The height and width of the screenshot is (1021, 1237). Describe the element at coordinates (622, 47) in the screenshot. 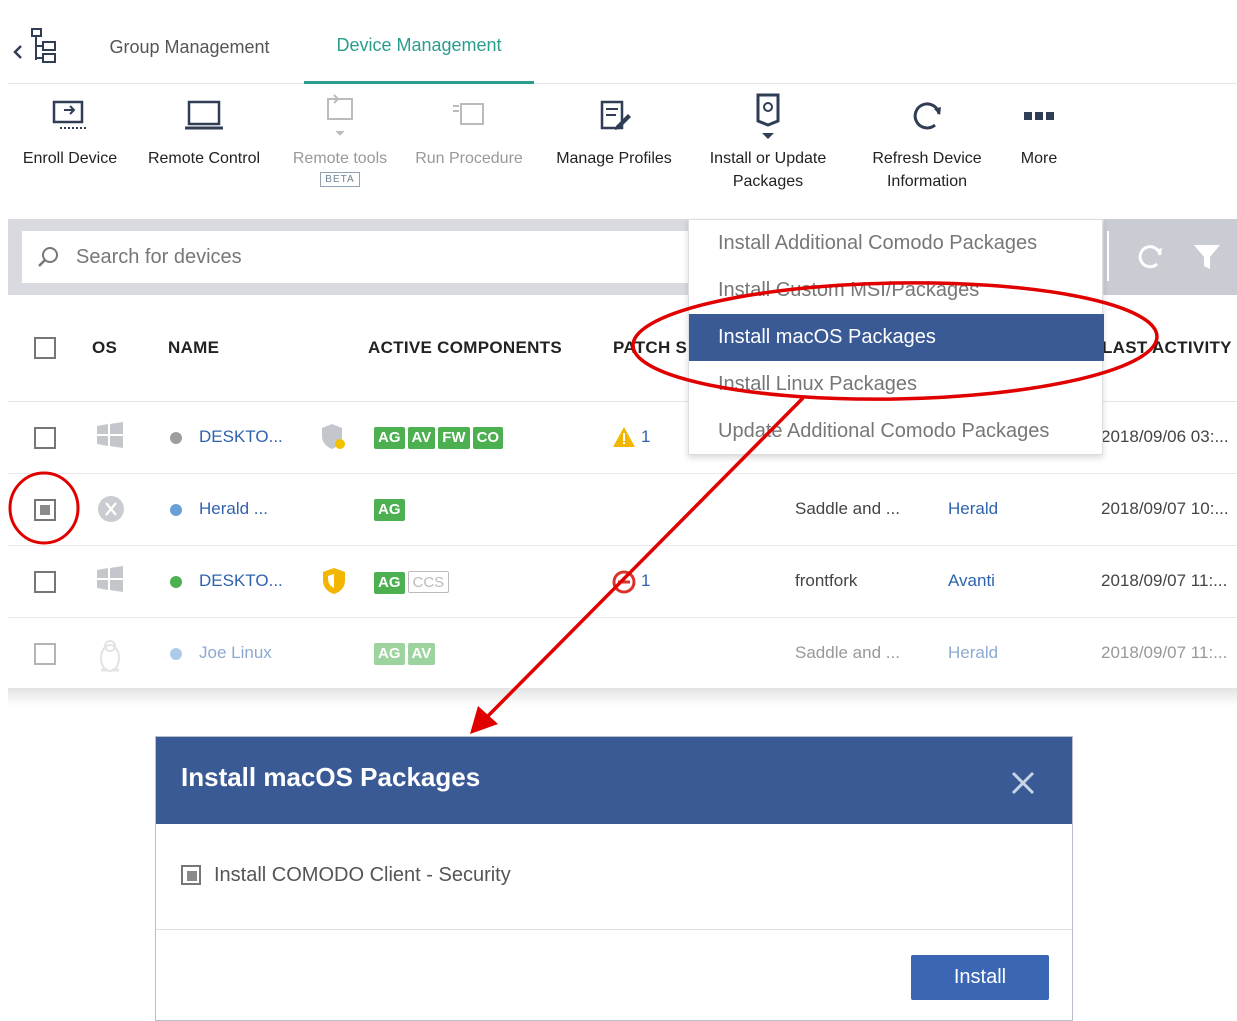

I see `tab-bar: Group Management Device Management` at that location.